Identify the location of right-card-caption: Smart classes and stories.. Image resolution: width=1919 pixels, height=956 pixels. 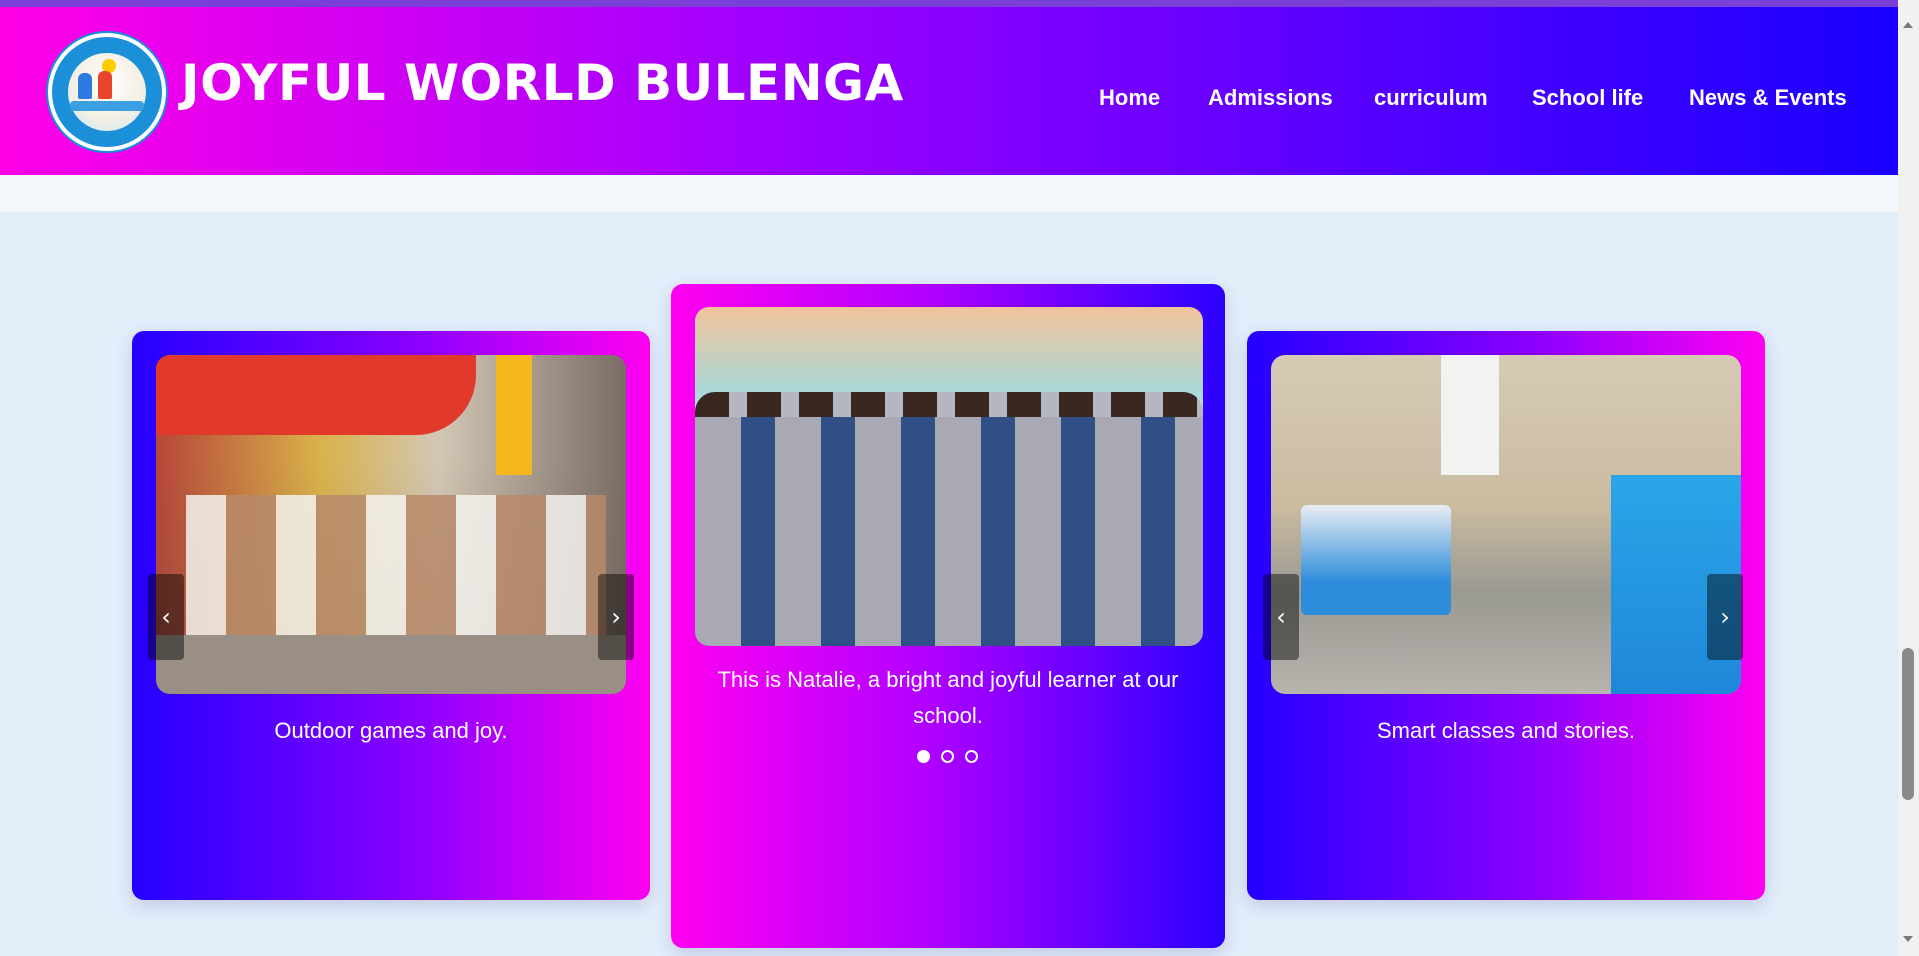
(1506, 730).